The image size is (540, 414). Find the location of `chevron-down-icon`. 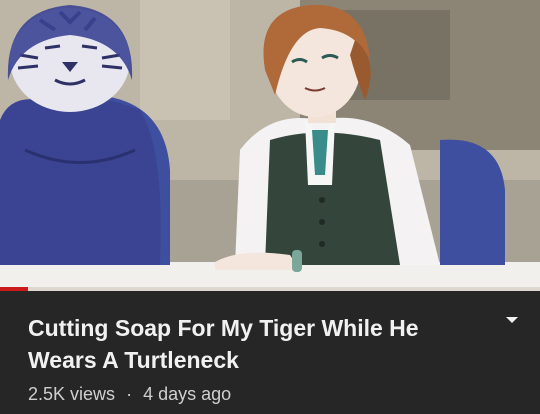

chevron-down-icon is located at coordinates (512, 320).